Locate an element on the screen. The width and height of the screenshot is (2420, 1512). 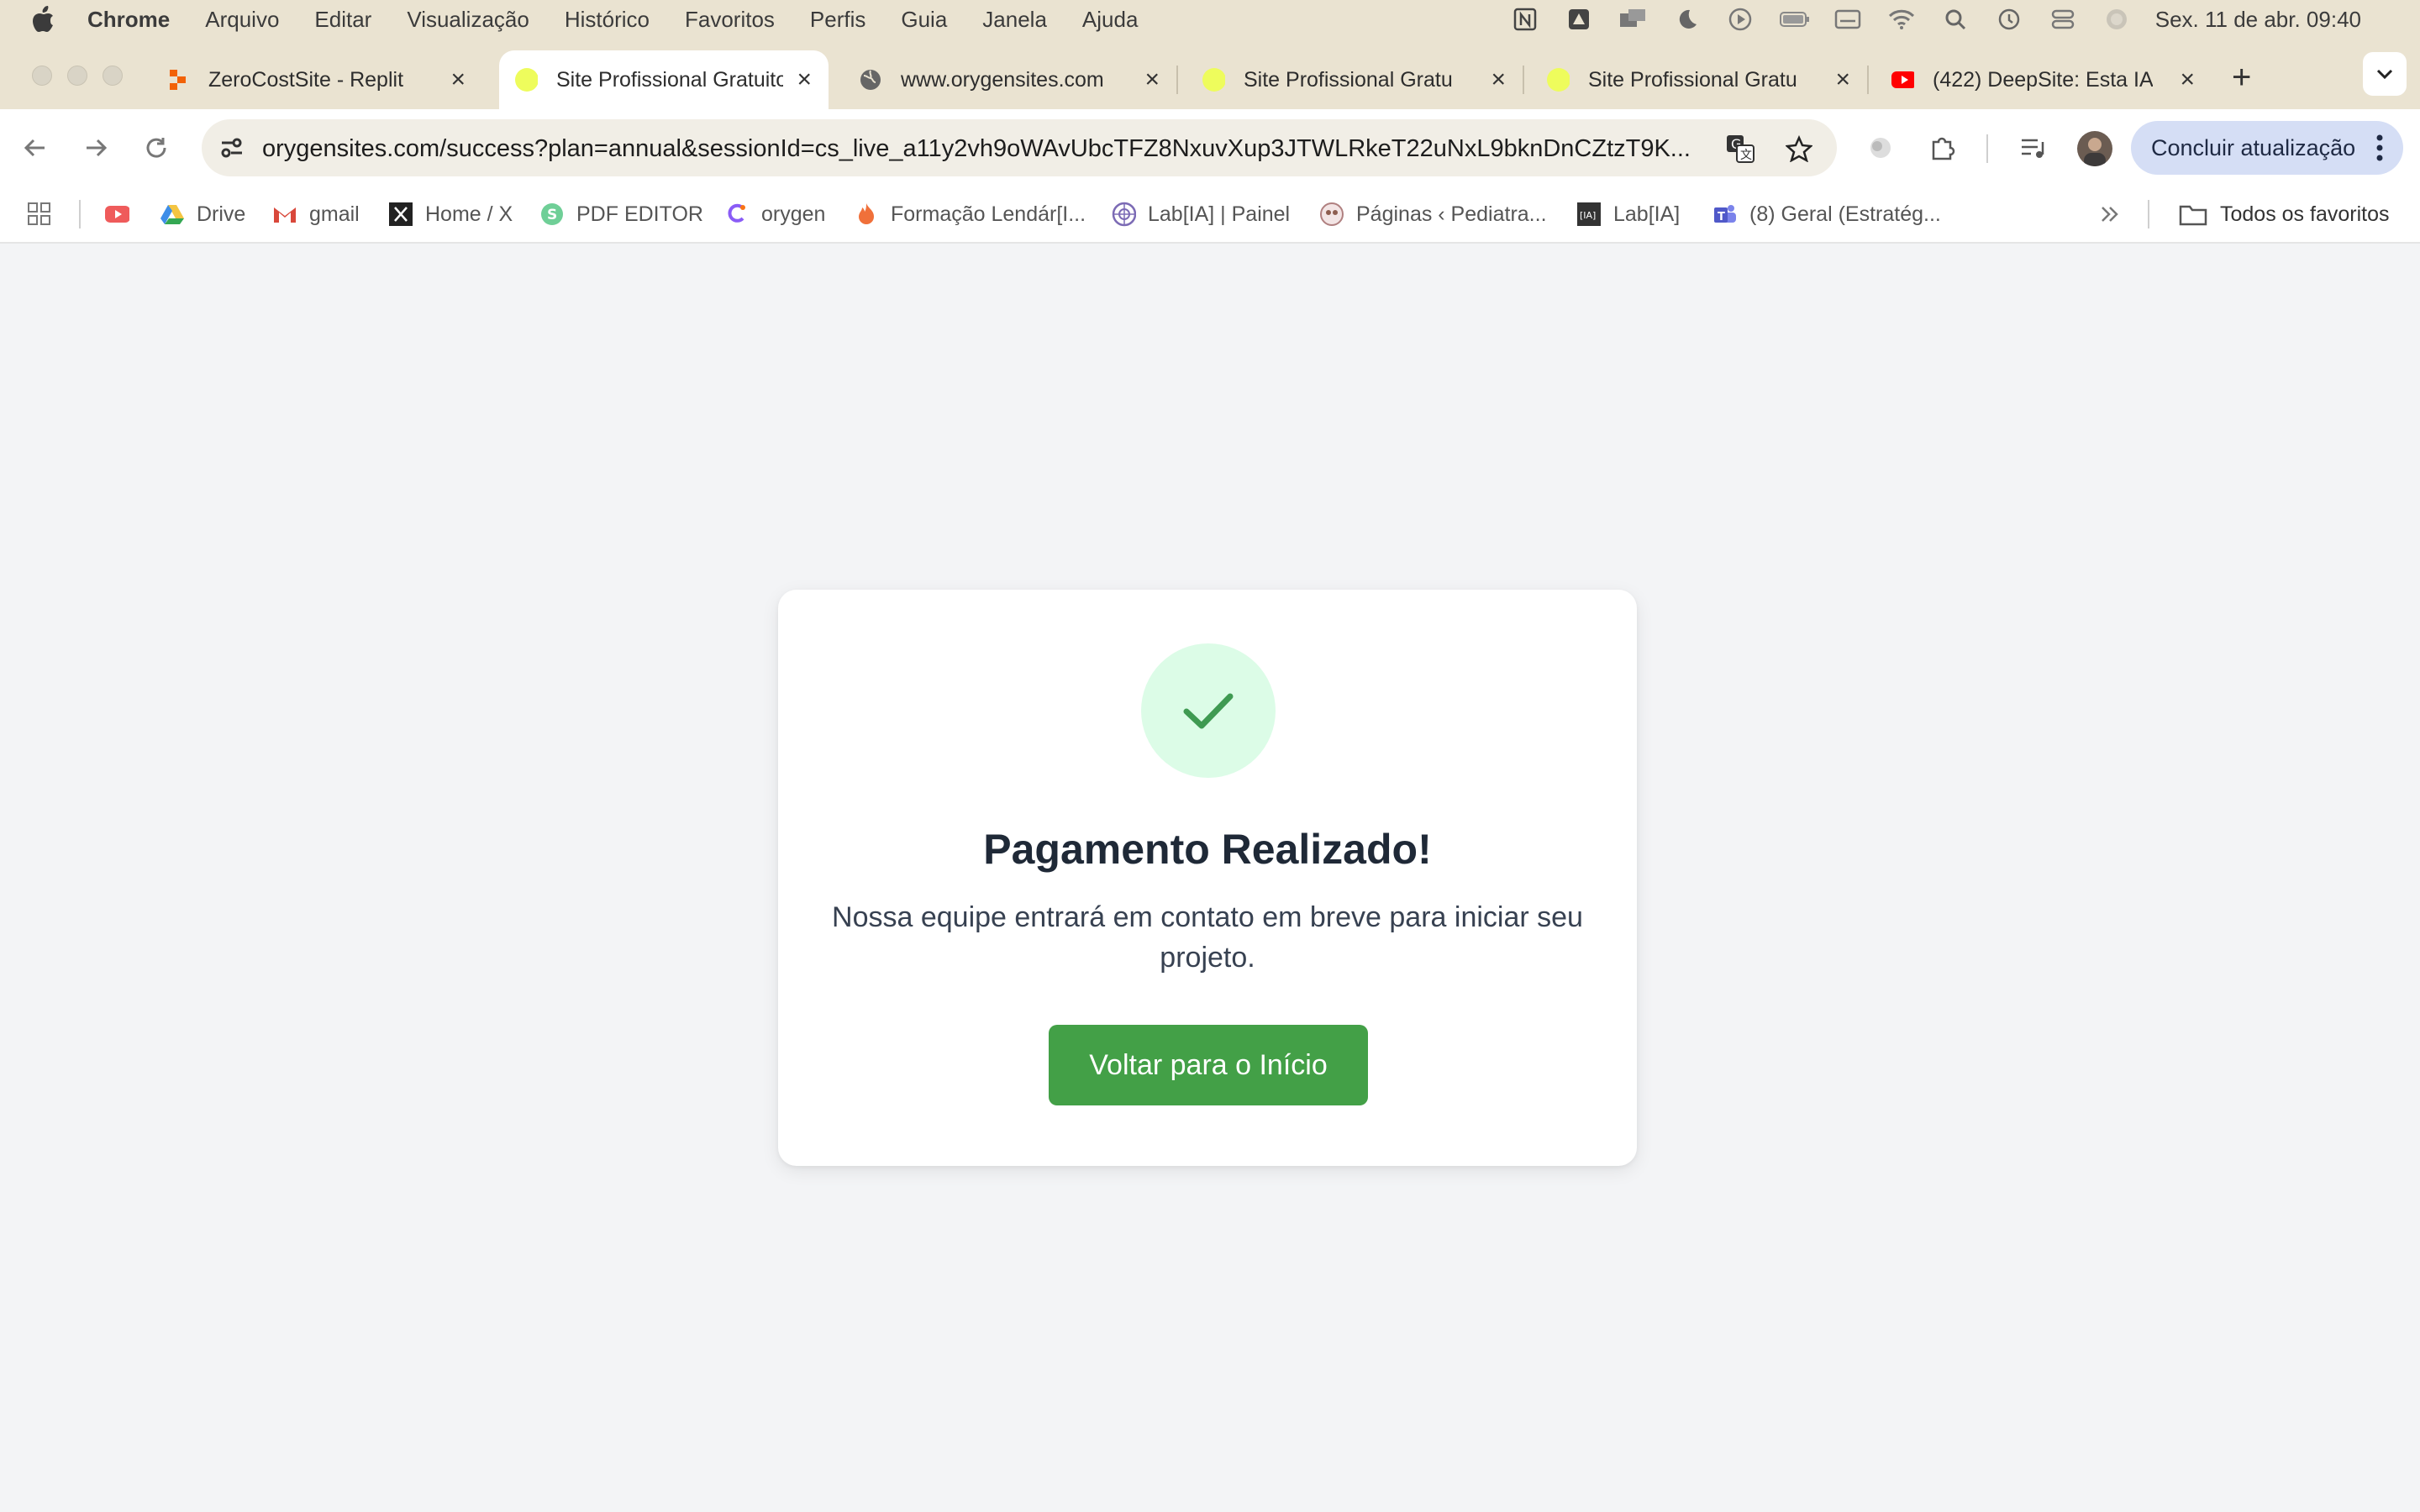
svg-text: T is located at coordinates (1722, 217).